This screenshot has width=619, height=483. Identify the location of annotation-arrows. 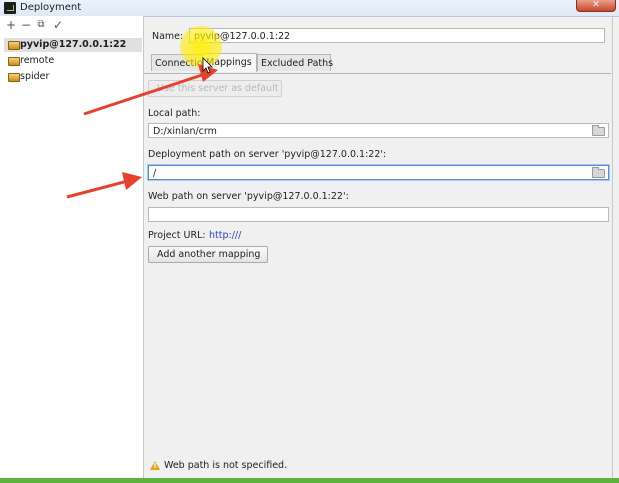
(142, 128).